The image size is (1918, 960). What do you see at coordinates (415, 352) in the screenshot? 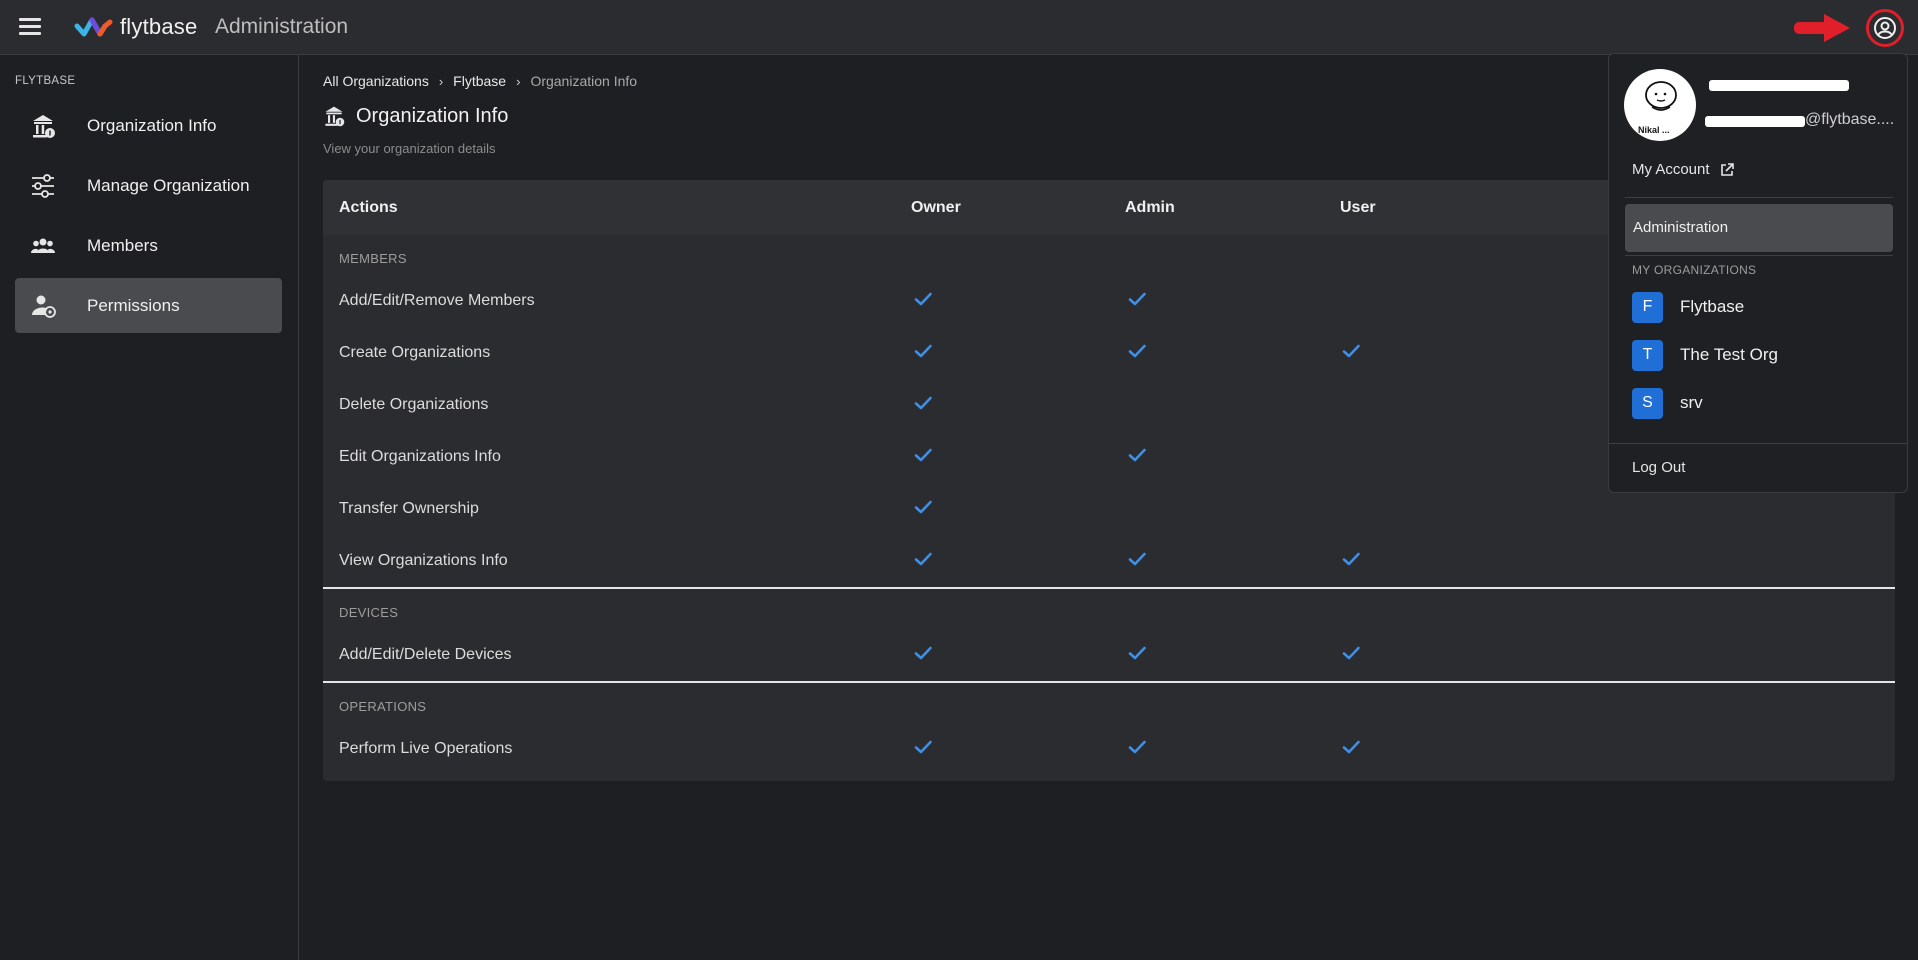
I see `action-label: Create Organizations` at bounding box center [415, 352].